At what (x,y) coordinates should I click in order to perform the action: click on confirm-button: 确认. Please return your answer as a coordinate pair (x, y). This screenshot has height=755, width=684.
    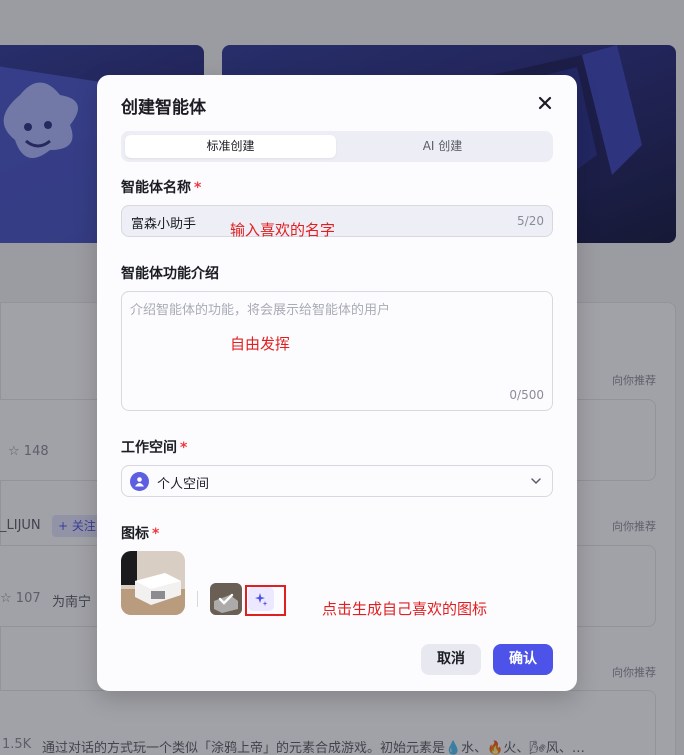
    Looking at the image, I should click on (523, 659).